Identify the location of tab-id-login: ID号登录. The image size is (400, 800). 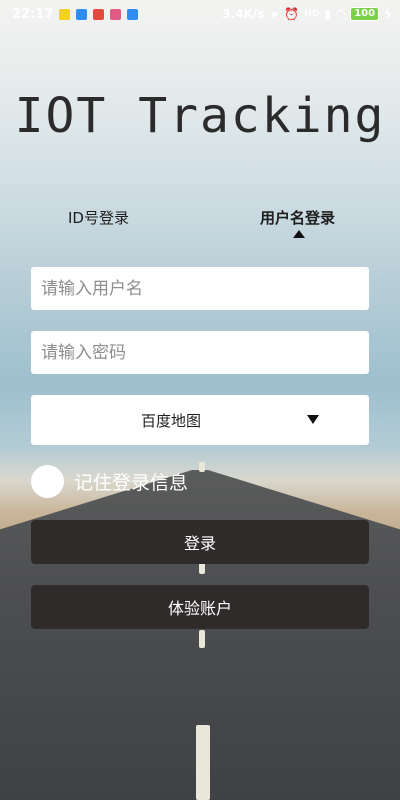
(98, 217).